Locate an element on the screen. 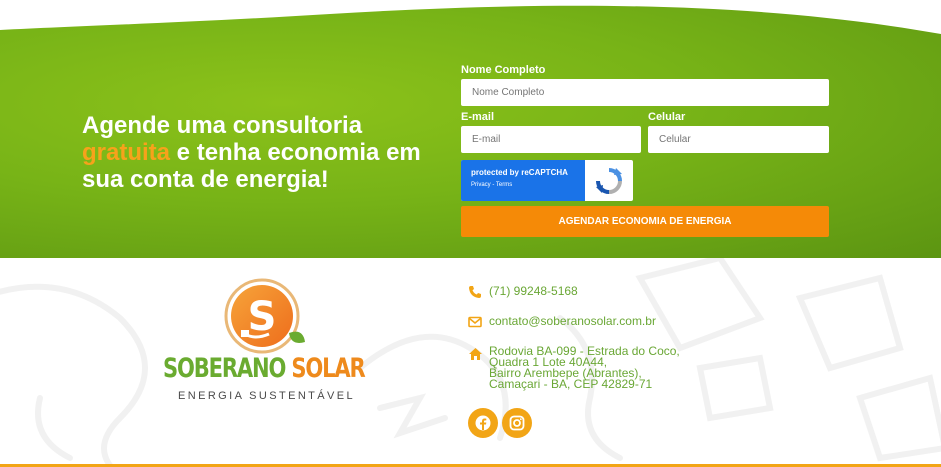 The image size is (941, 467). headline-accent: gratuita is located at coordinates (126, 152).